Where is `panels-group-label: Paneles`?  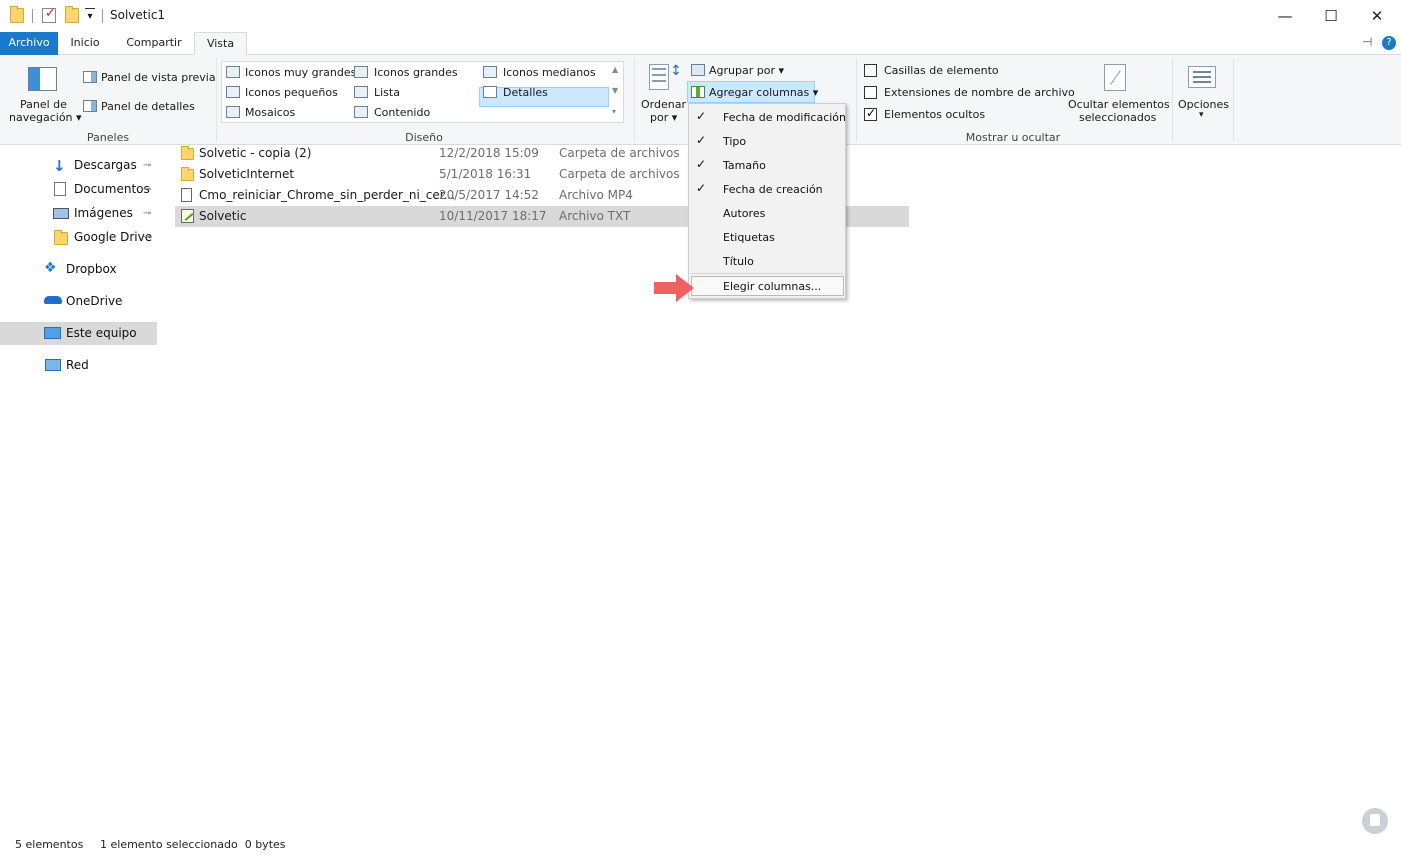 panels-group-label: Paneles is located at coordinates (108, 137).